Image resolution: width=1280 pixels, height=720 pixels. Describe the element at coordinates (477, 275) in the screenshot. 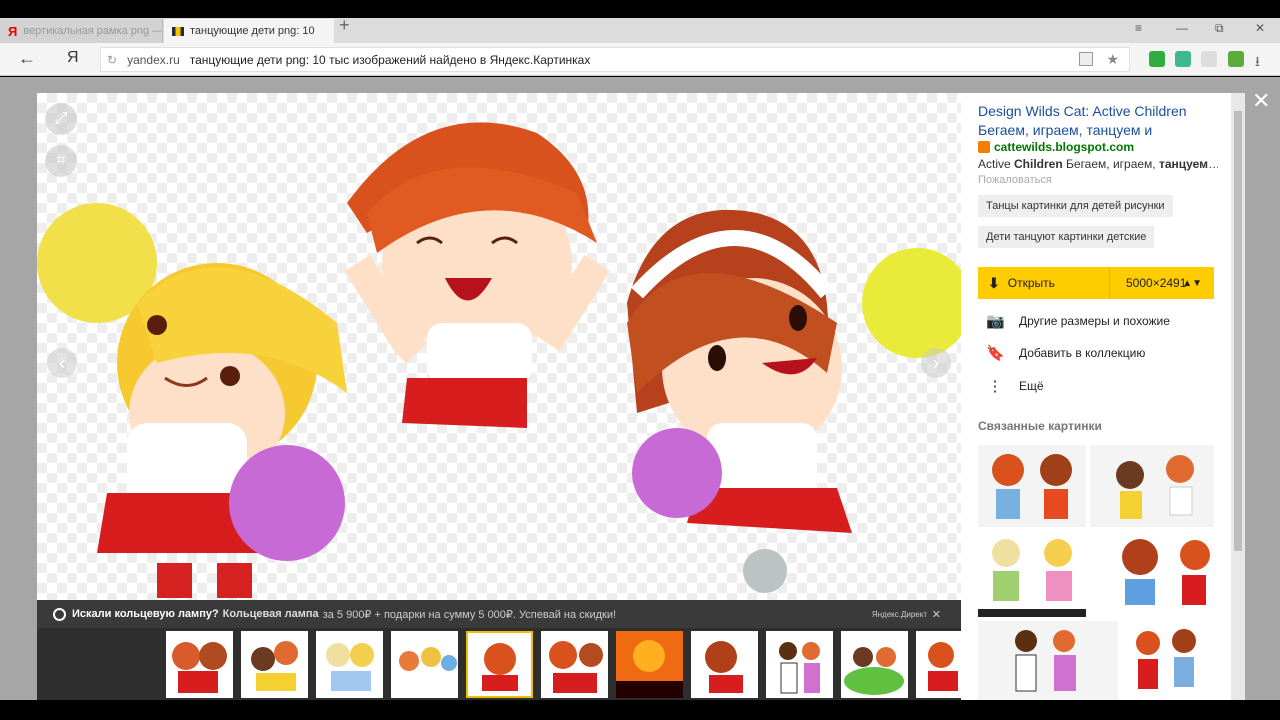

I see `boy-middle-figure` at that location.